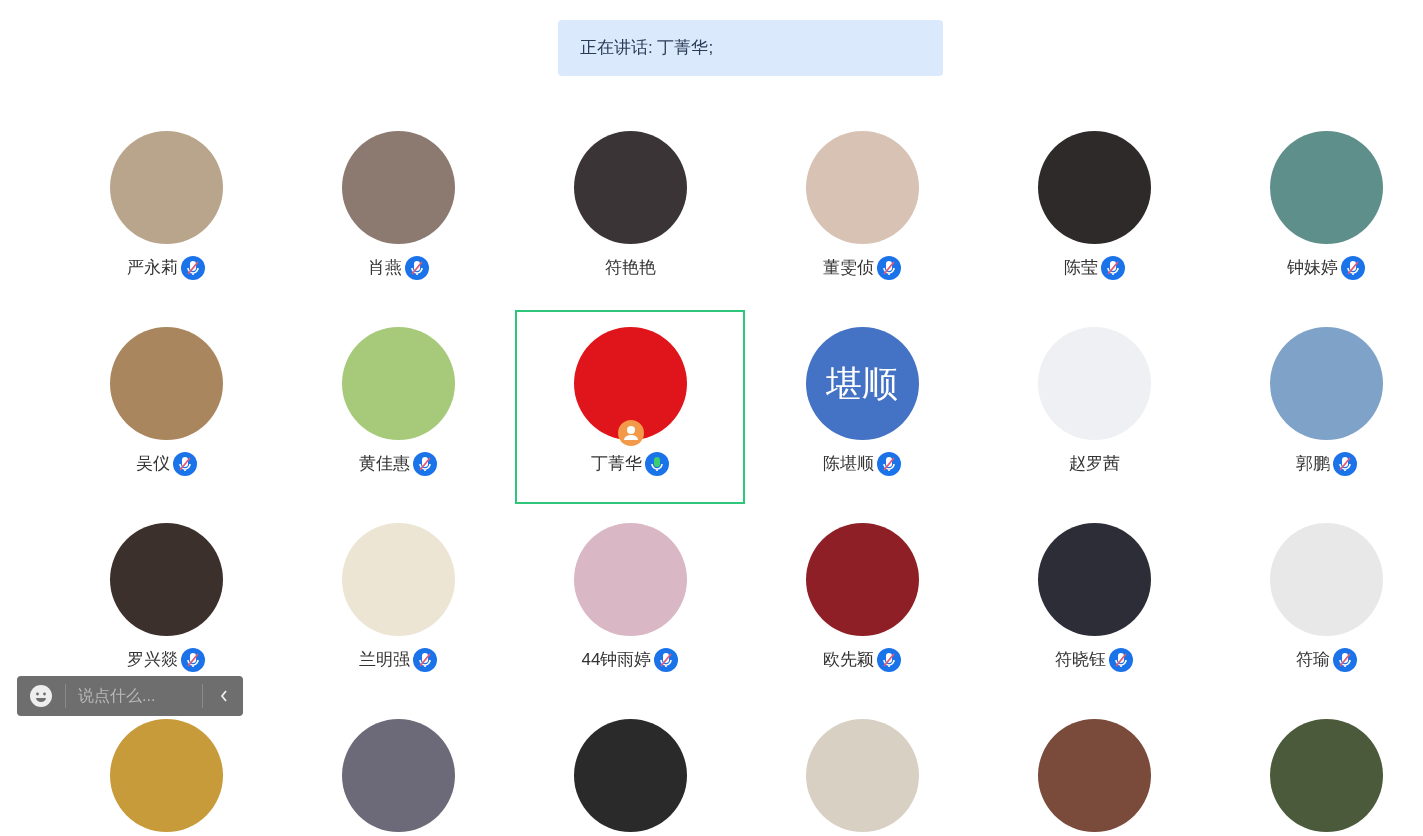 Image resolution: width=1423 pixels, height=836 pixels. I want to click on smiley-icon, so click(41, 696).